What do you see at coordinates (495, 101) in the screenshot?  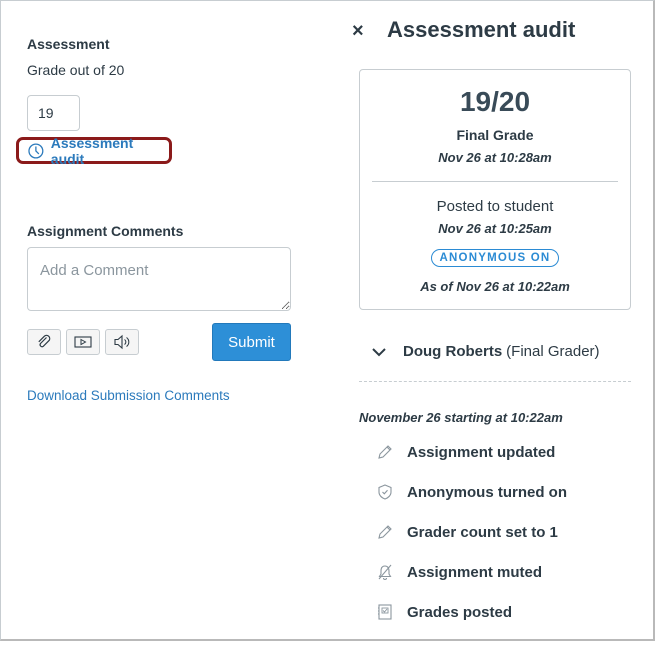 I see `final-score: 19/20` at bounding box center [495, 101].